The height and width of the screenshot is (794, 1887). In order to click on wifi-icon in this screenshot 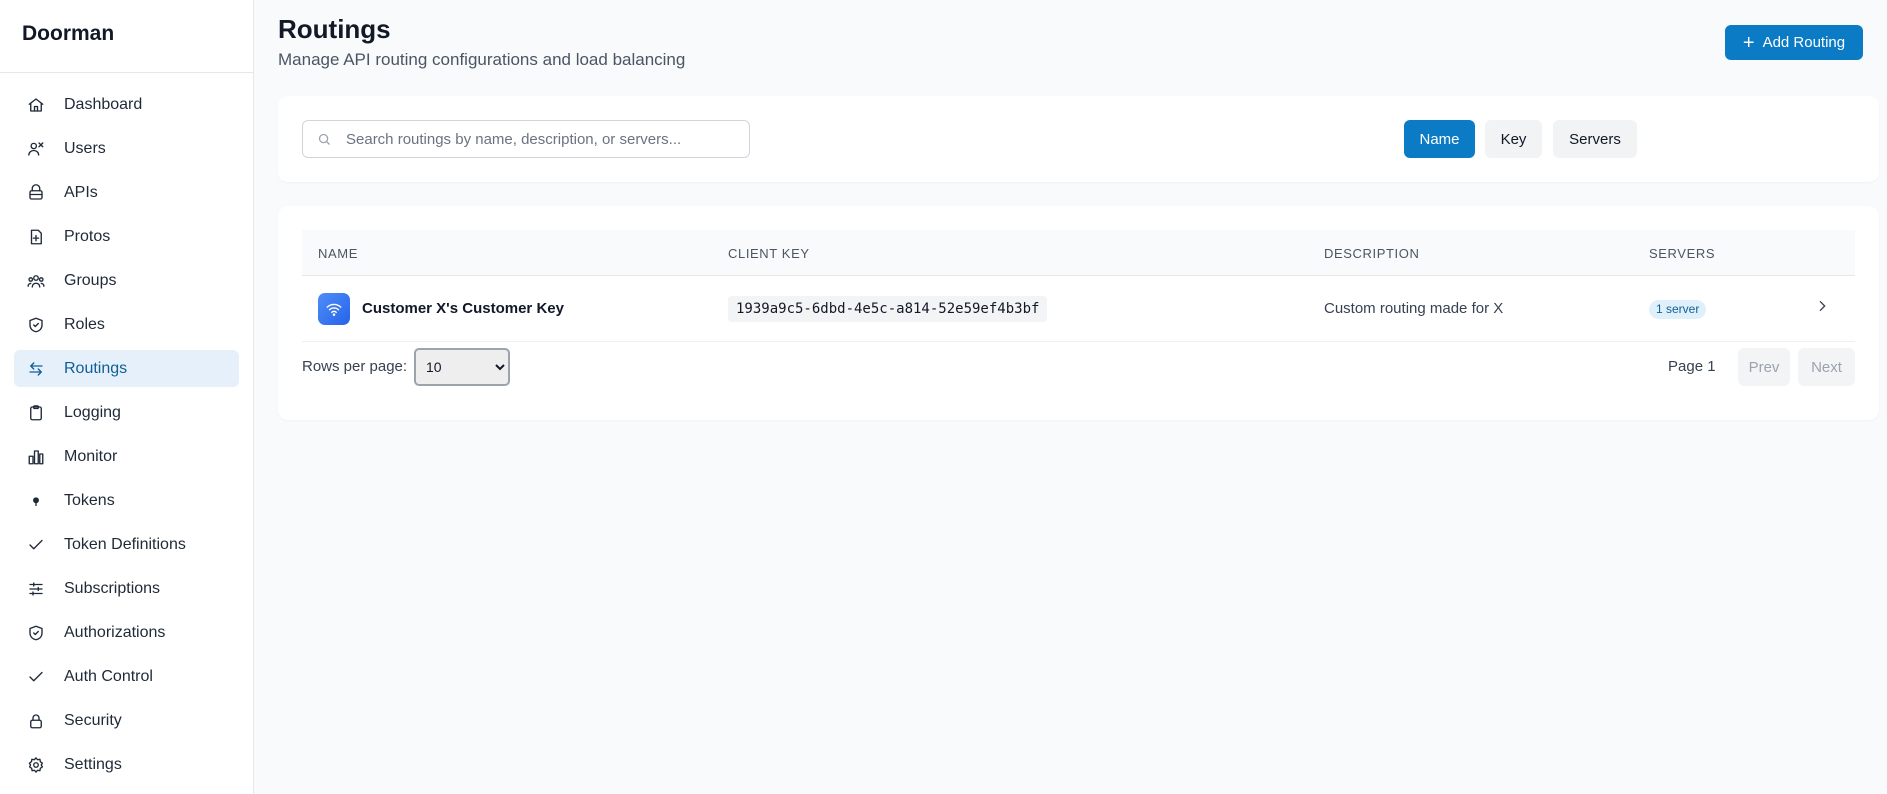, I will do `click(334, 309)`.